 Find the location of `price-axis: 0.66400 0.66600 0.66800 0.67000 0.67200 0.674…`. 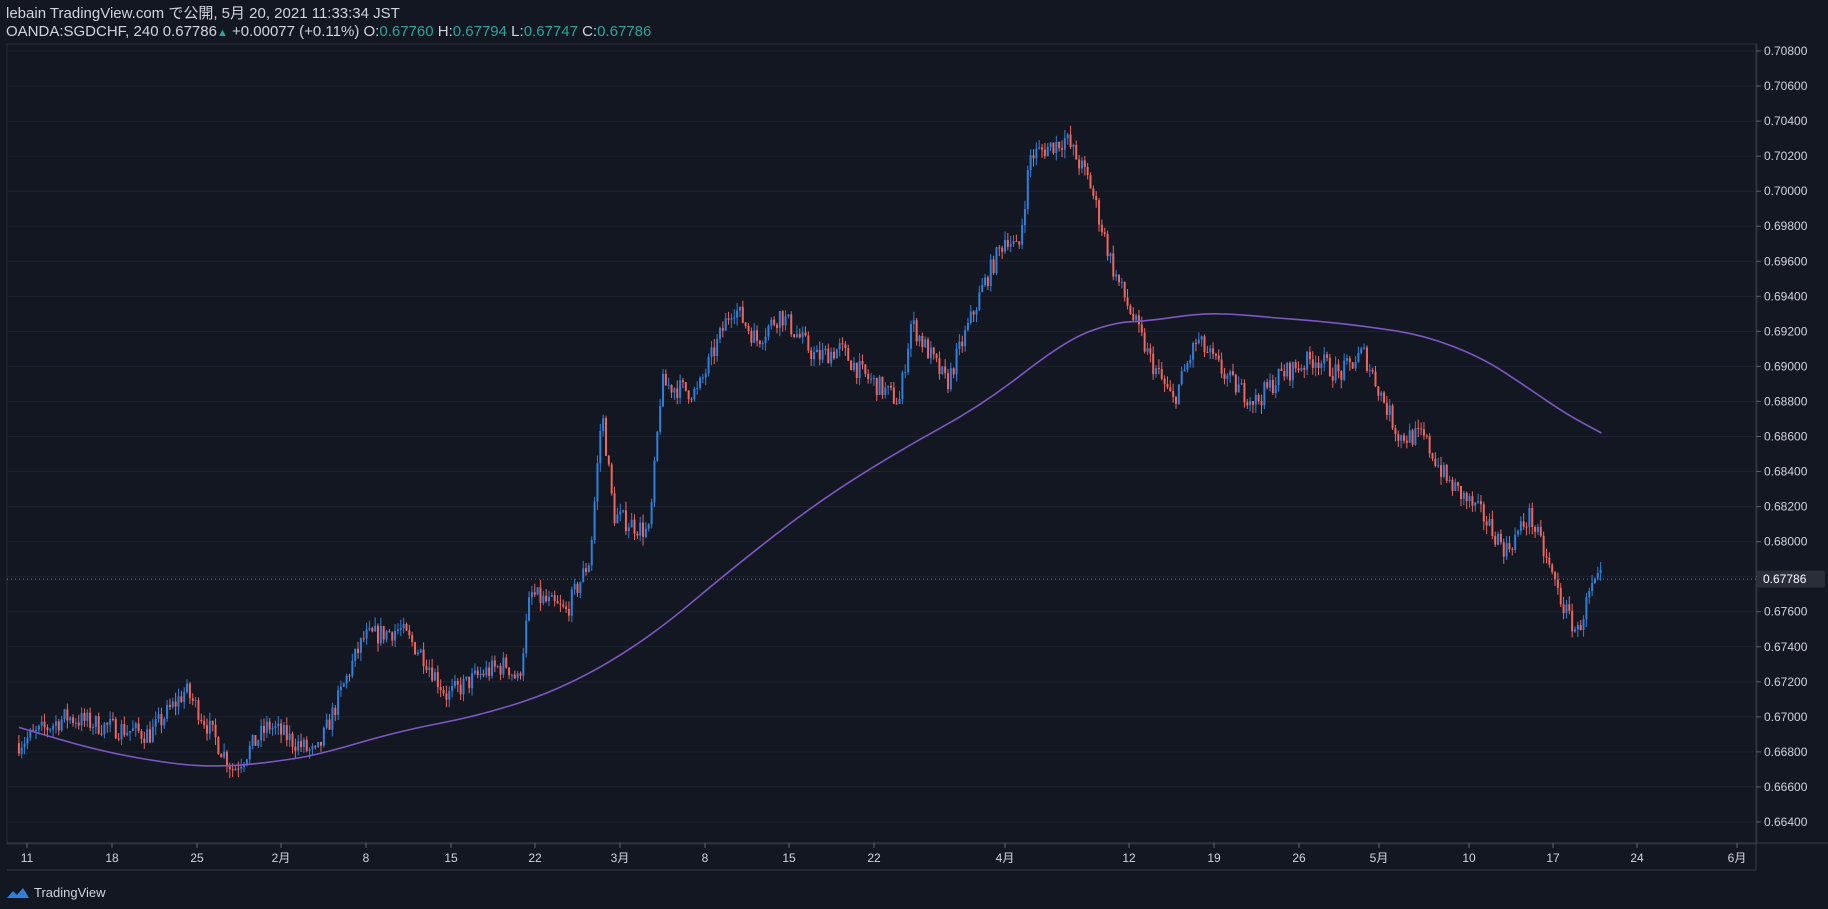

price-axis: 0.66400 0.66600 0.66800 0.67000 0.67200 0.674… is located at coordinates (1782, 436).